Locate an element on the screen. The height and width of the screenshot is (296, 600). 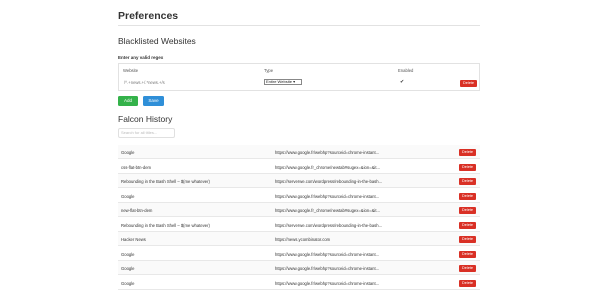
title-divider is located at coordinates (299, 25).